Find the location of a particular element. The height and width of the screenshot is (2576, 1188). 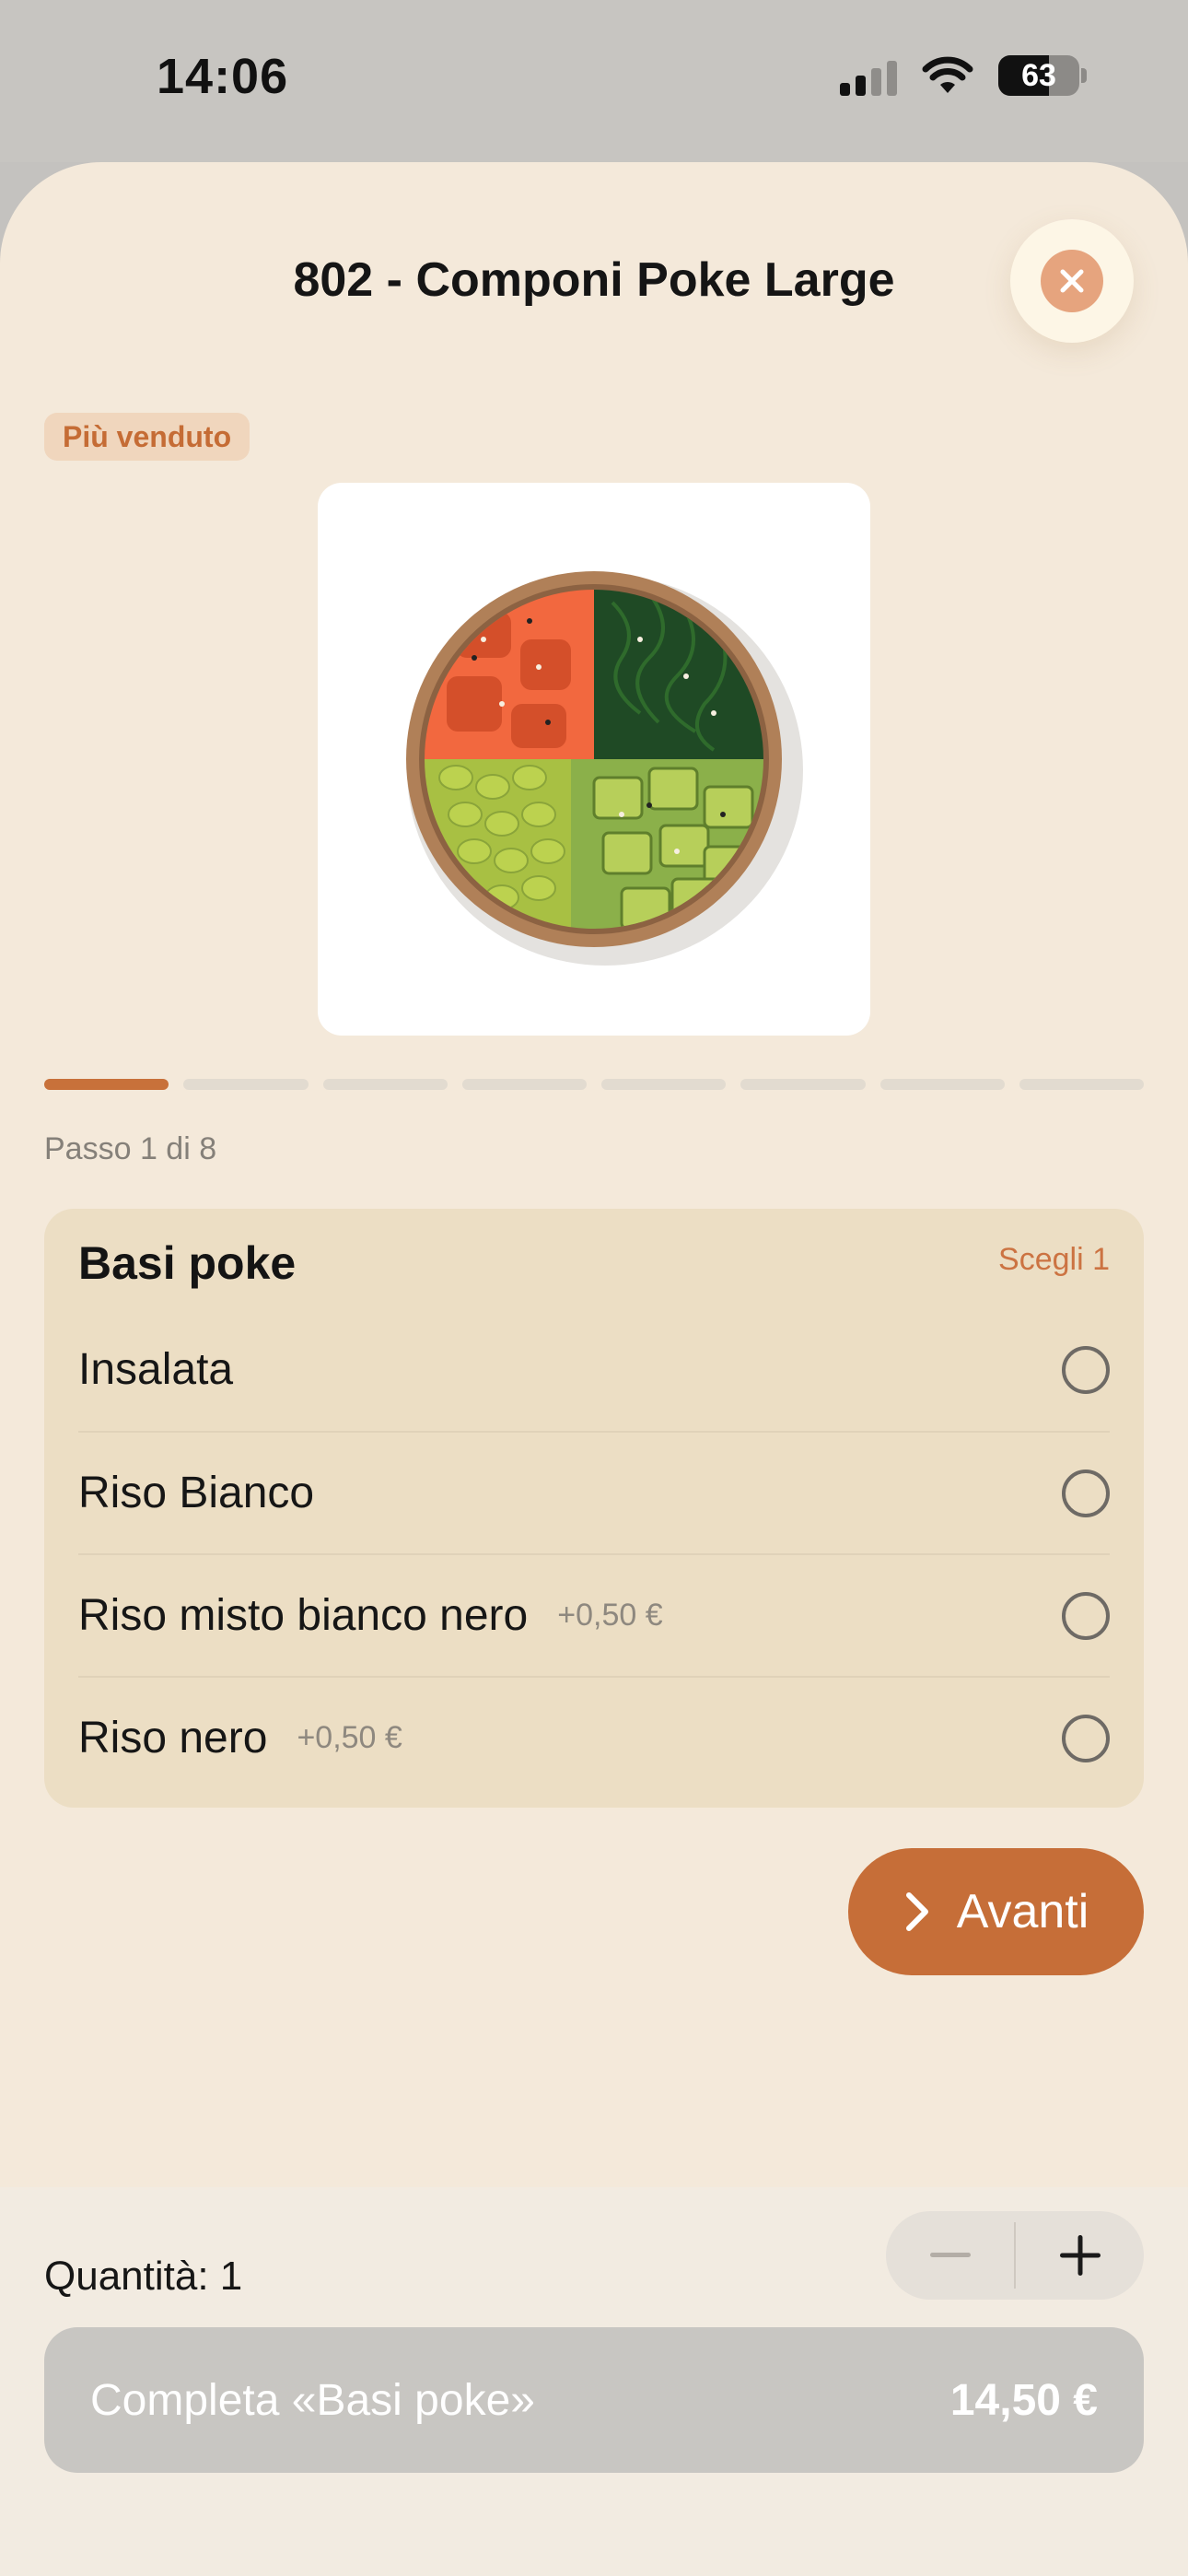

close-button is located at coordinates (1072, 281).